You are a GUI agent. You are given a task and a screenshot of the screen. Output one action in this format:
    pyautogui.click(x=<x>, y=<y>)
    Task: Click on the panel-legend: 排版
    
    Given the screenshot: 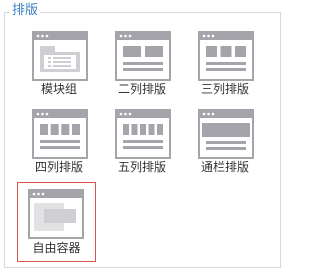 What is the action you would take?
    pyautogui.click(x=25, y=11)
    